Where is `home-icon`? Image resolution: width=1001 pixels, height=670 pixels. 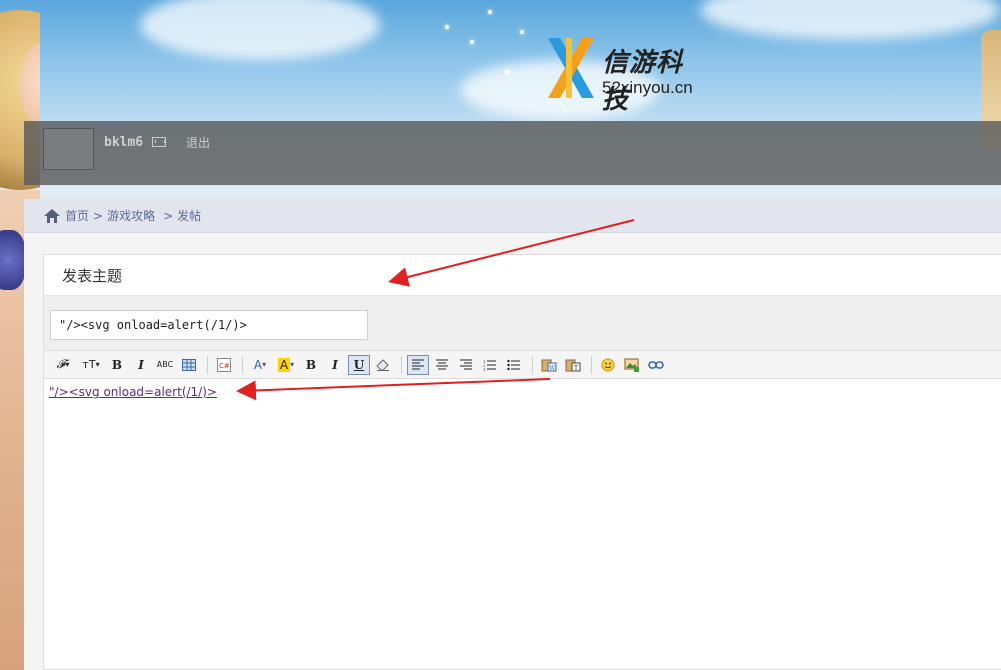
home-icon is located at coordinates (52, 215).